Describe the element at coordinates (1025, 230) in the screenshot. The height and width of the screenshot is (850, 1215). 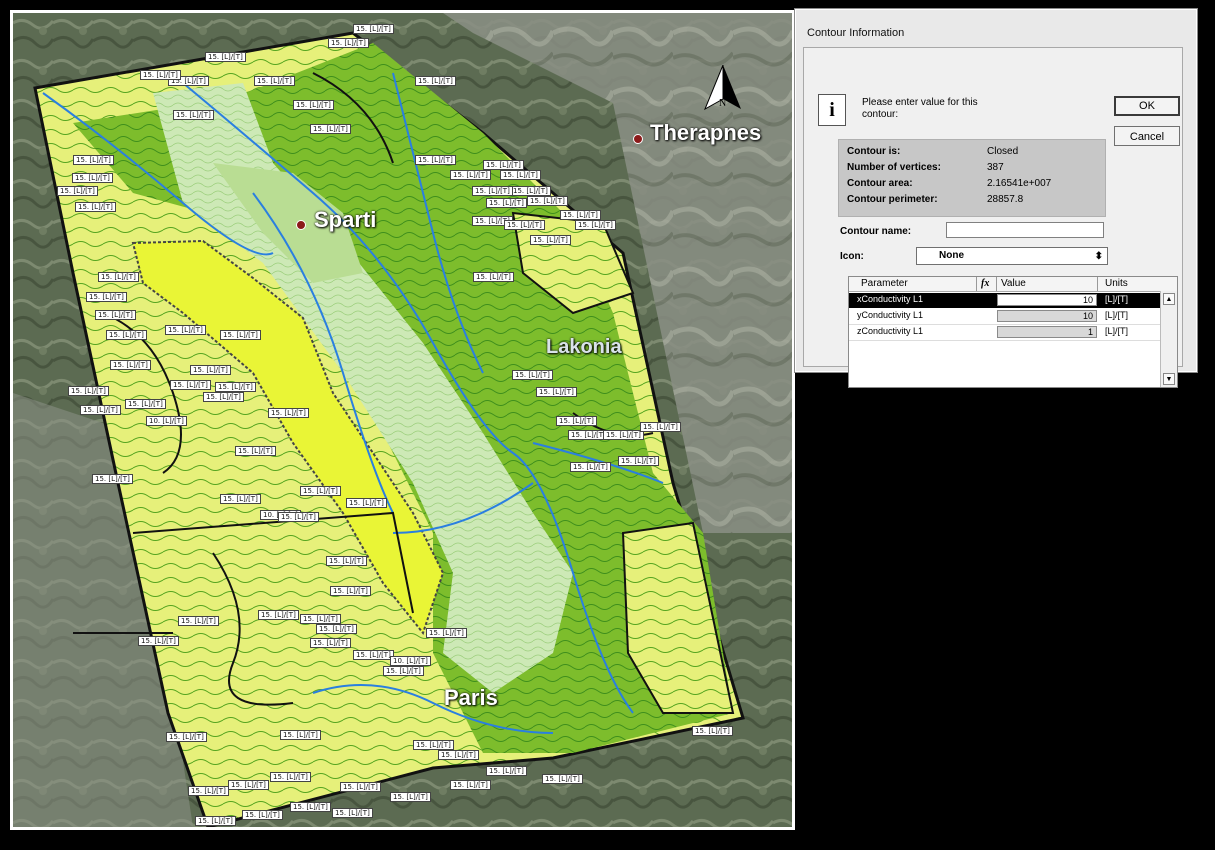
I see `contour-name-input` at that location.